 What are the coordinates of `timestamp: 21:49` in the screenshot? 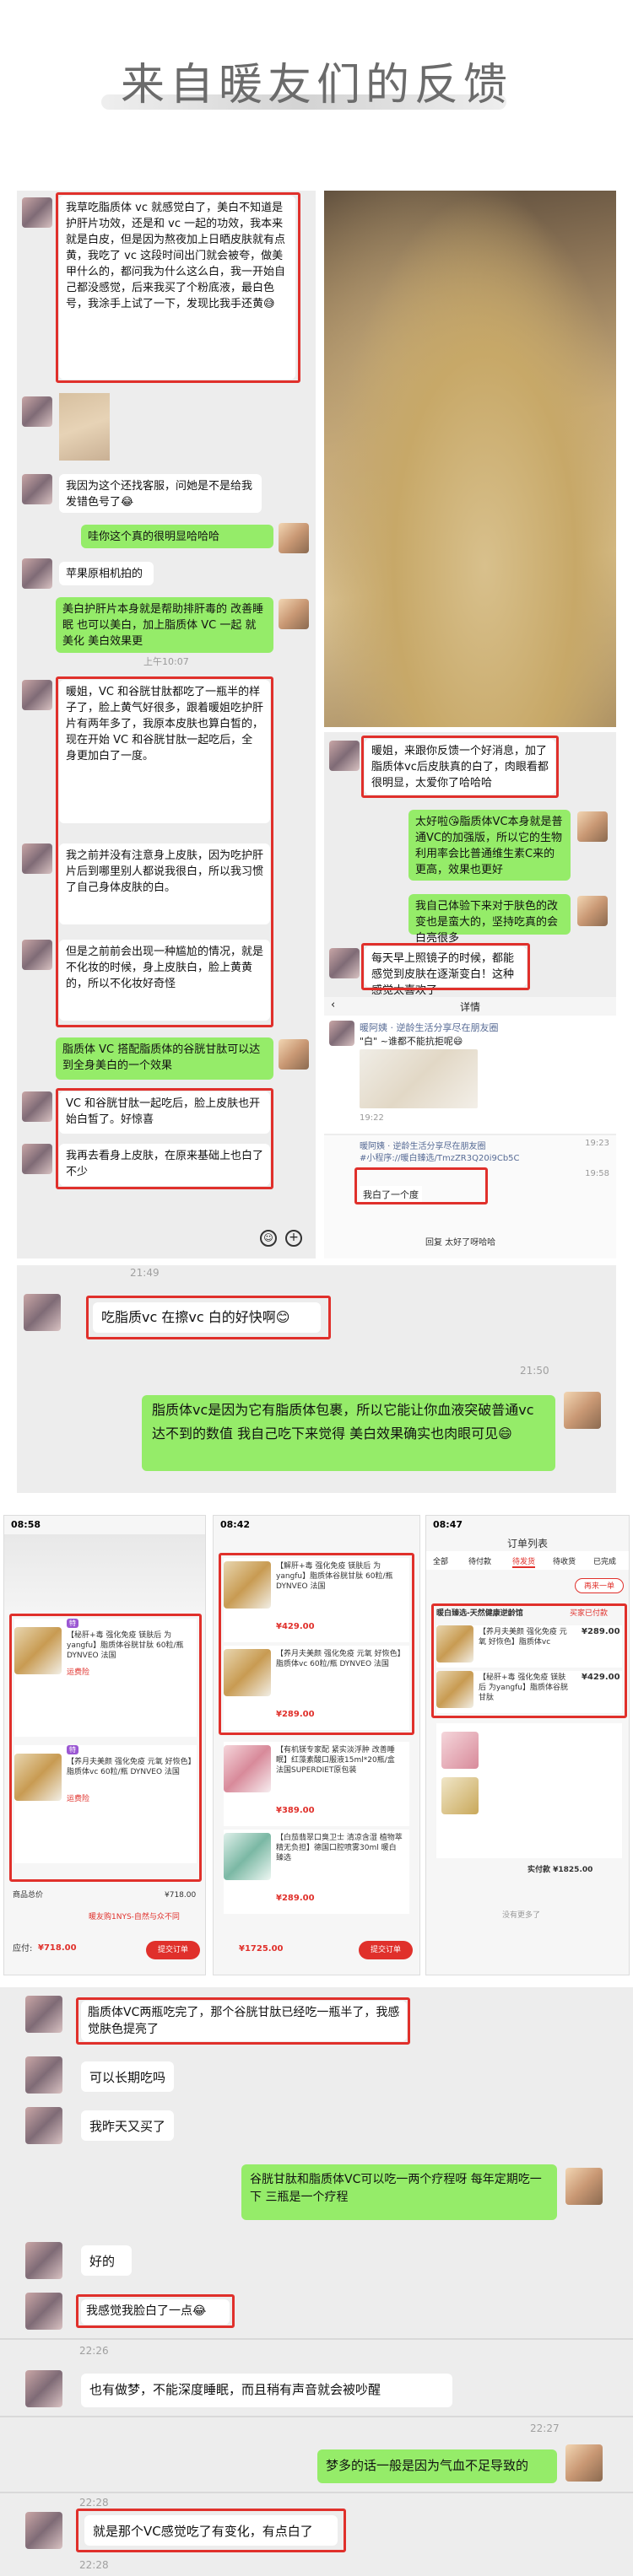 It's located at (145, 1273).